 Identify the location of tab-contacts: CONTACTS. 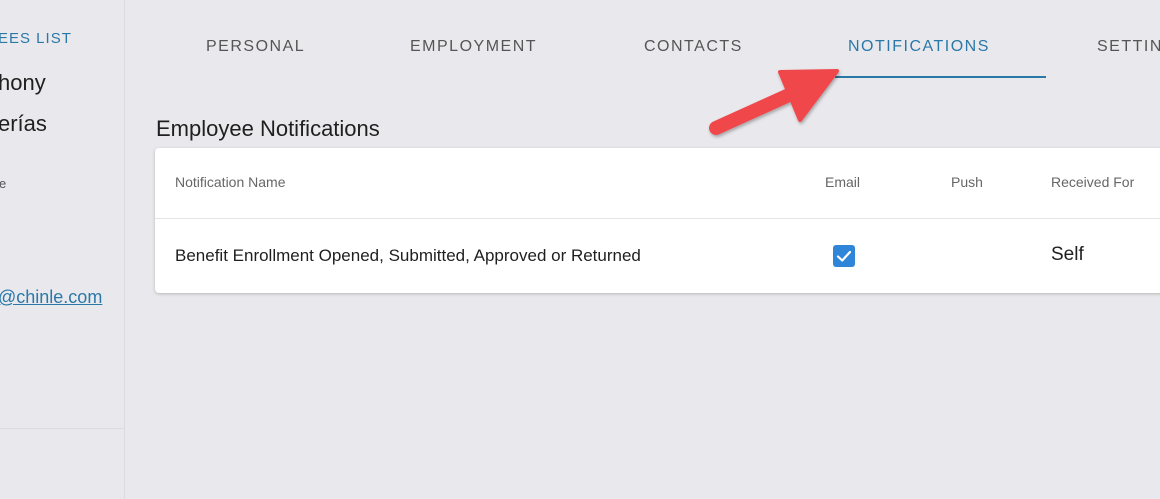
(693, 47).